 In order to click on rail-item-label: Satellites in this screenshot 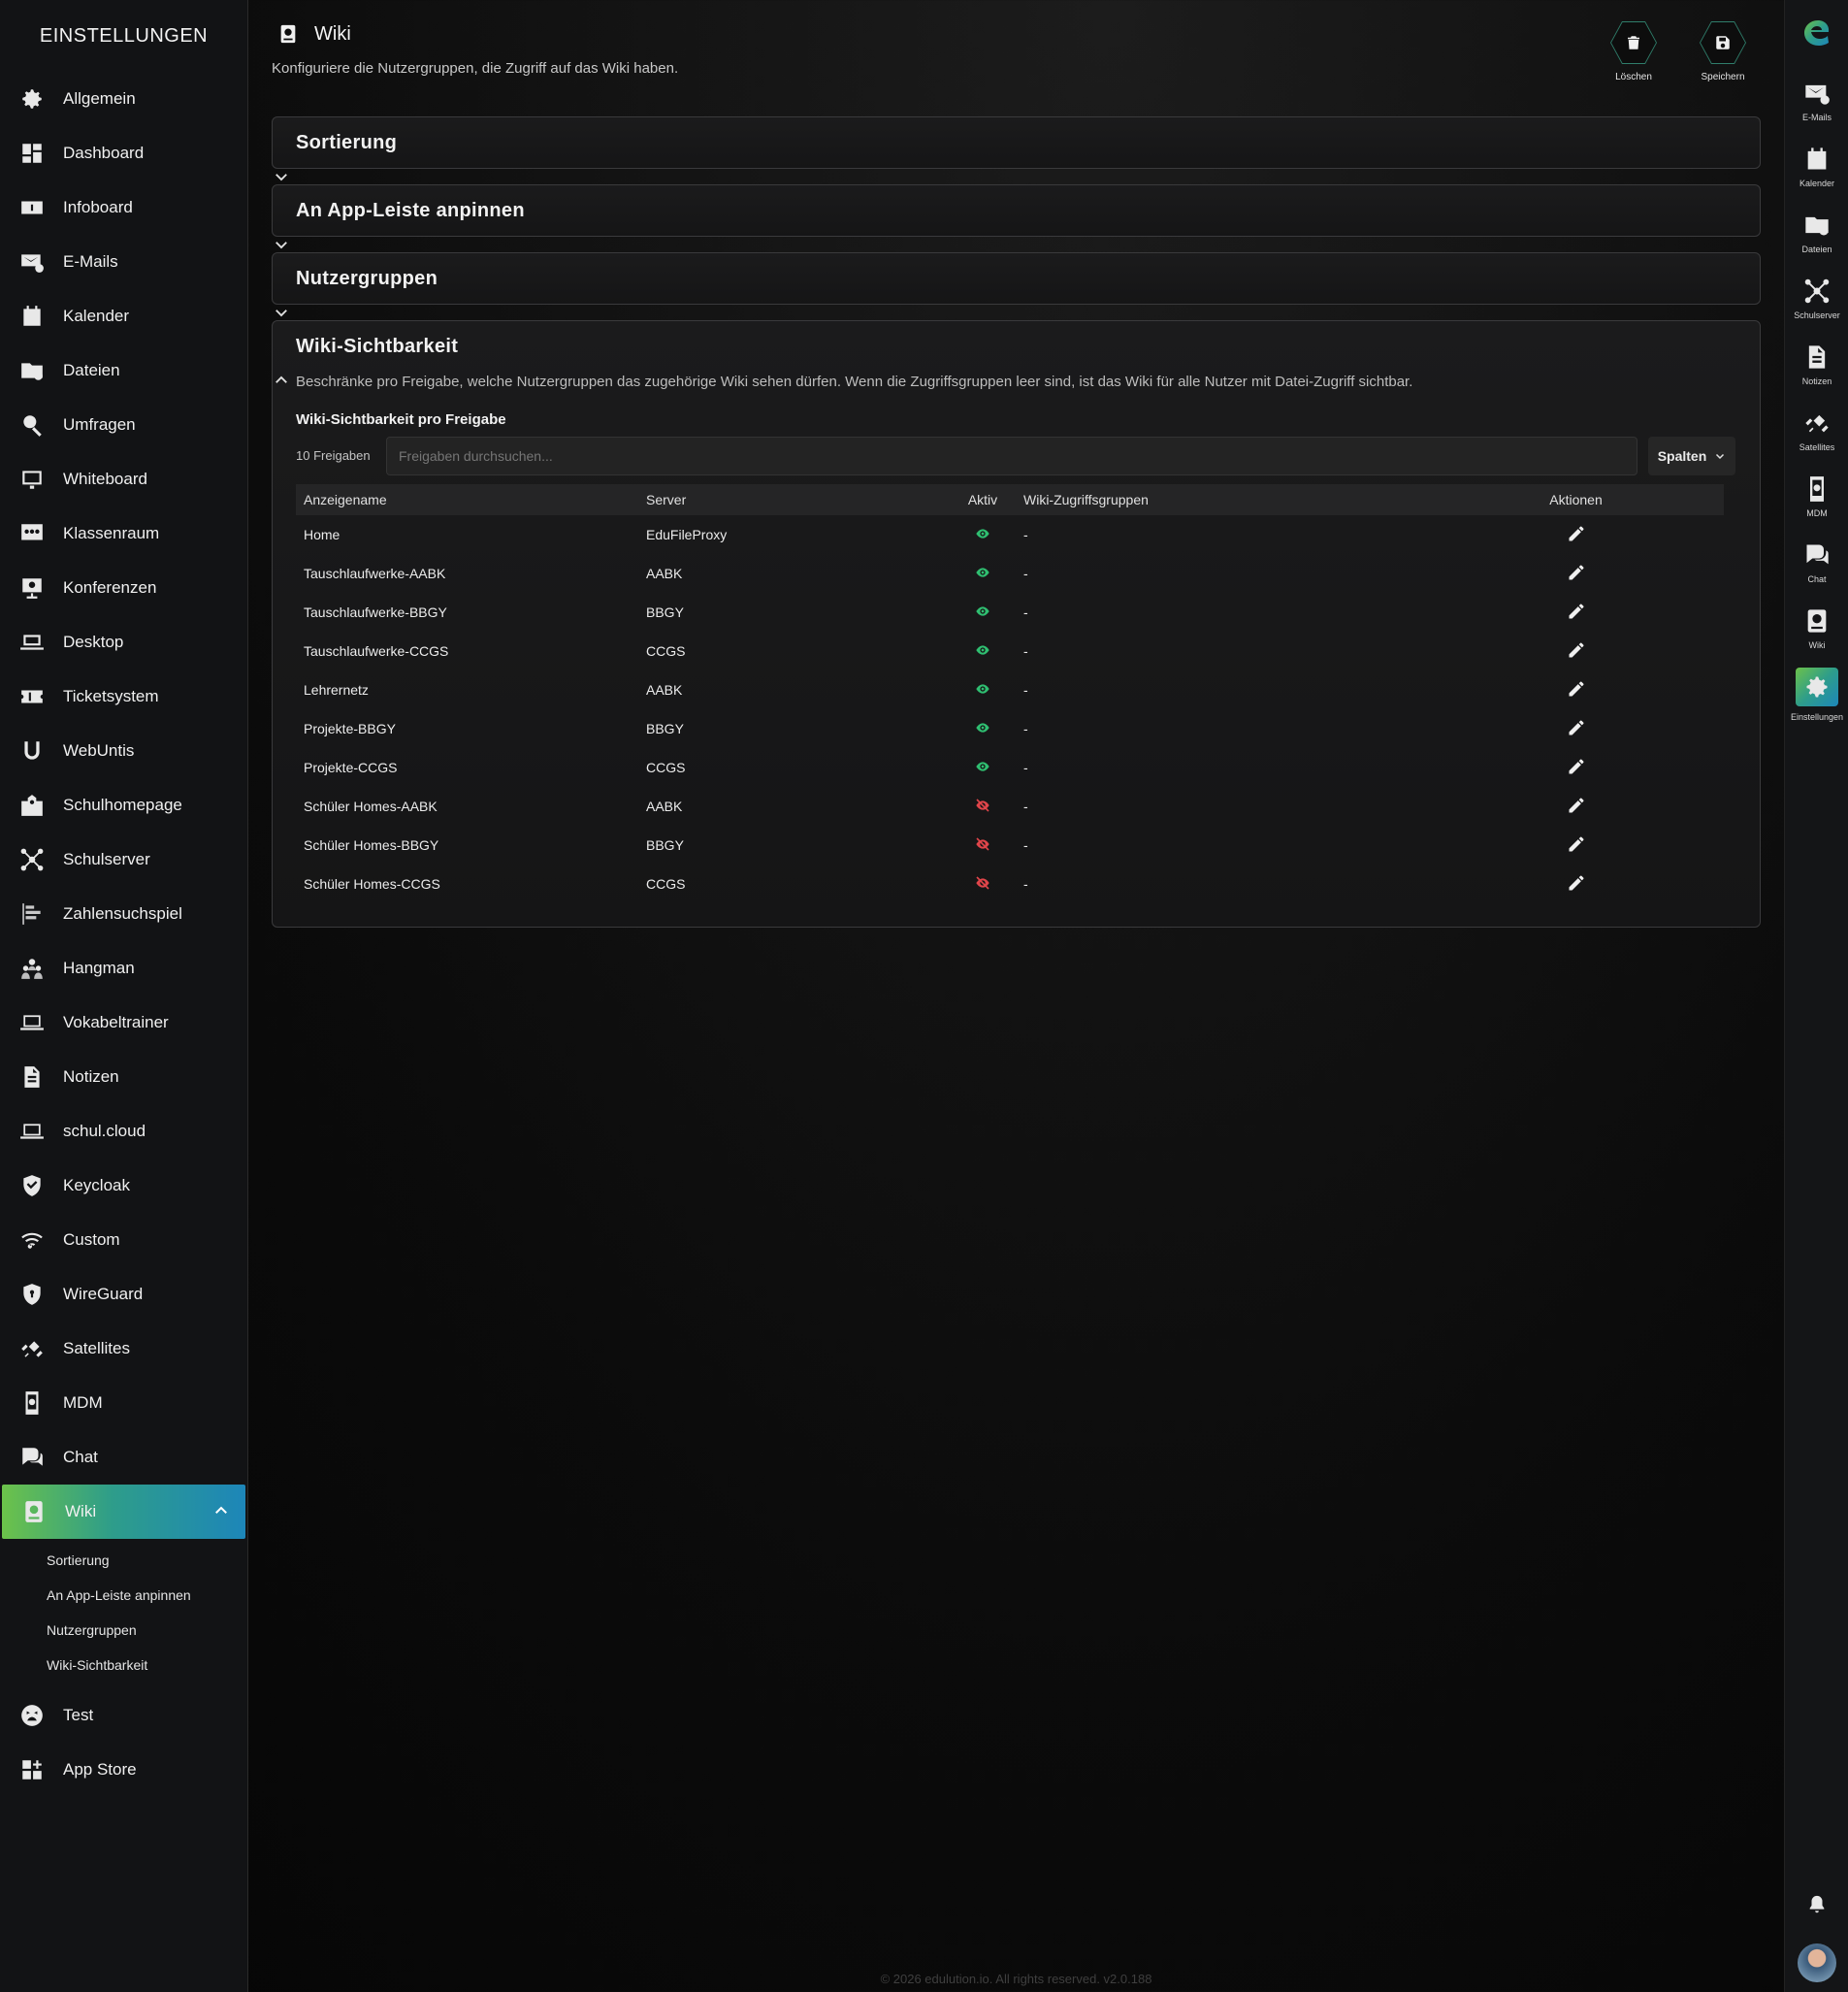, I will do `click(1817, 447)`.